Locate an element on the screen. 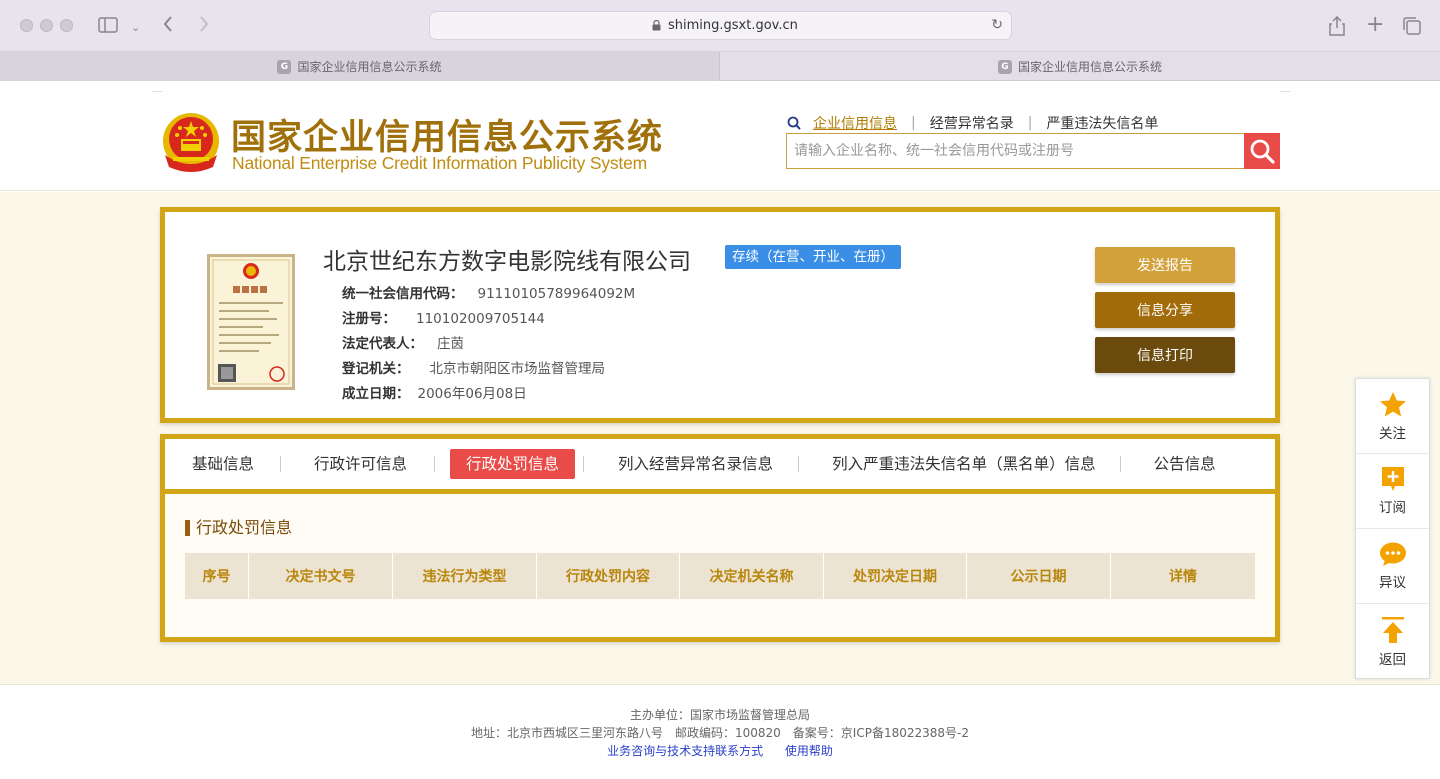 Image resolution: width=1440 pixels, height=779 pixels. new-tab-icon: + is located at coordinates (1375, 25).